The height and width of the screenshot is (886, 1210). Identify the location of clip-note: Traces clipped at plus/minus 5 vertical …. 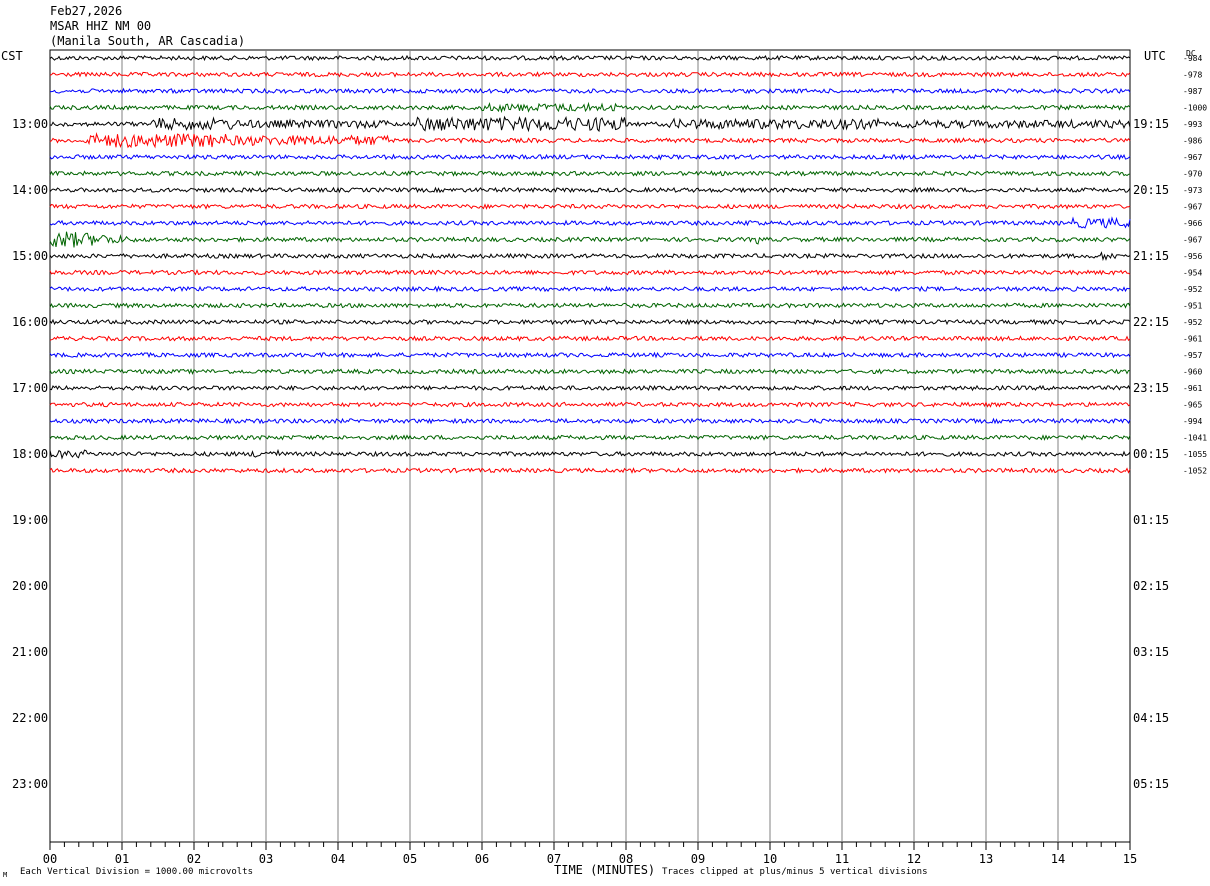
(795, 872).